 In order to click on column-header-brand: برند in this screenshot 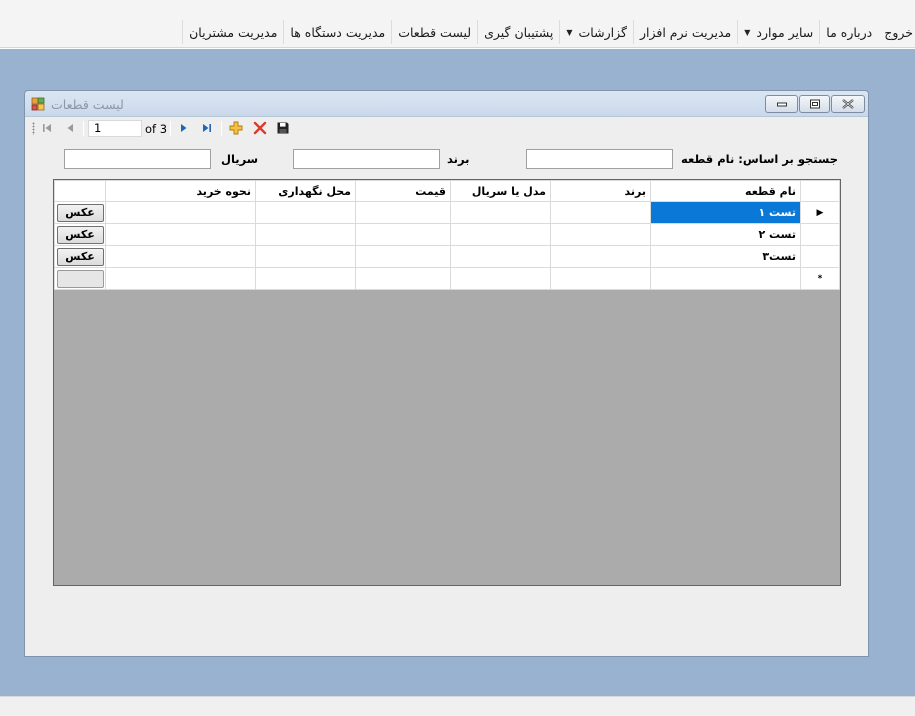, I will do `click(600, 191)`.